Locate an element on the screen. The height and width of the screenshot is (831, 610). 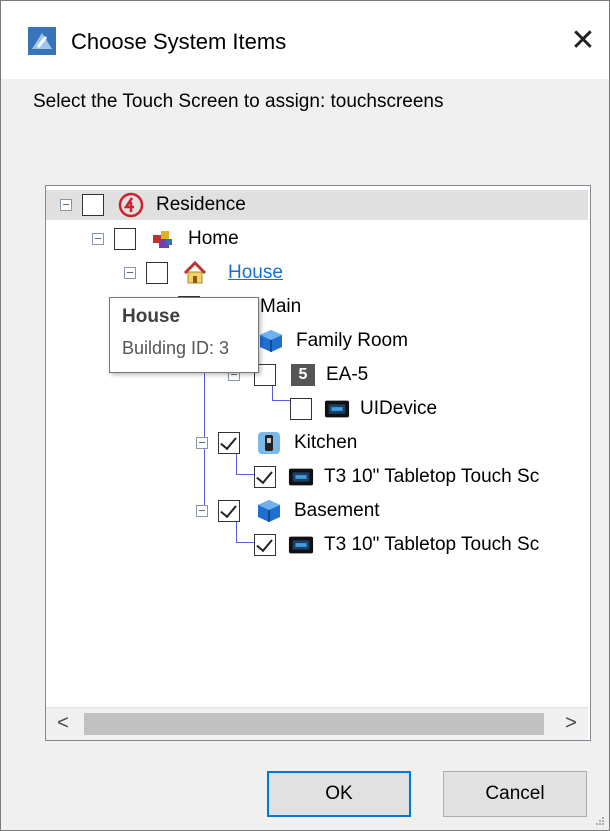
checkbox-basement-touchscreen is located at coordinates (265, 545).